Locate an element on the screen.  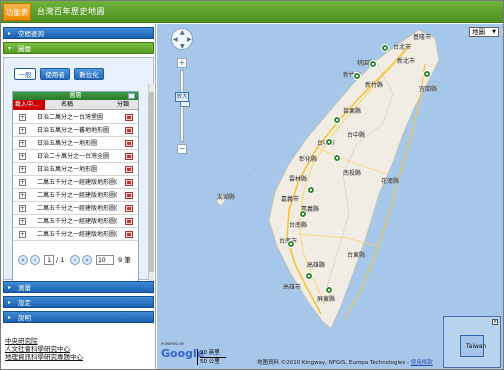
close-icon: × is located at coordinates (495, 322).